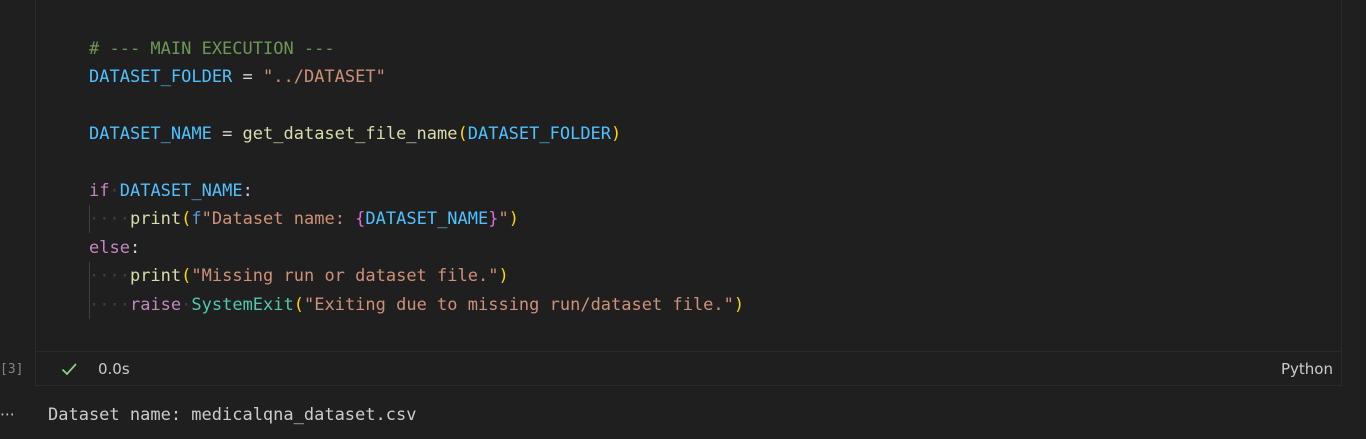  Describe the element at coordinates (324, 77) in the screenshot. I see `string-token: "../DATASET"` at that location.